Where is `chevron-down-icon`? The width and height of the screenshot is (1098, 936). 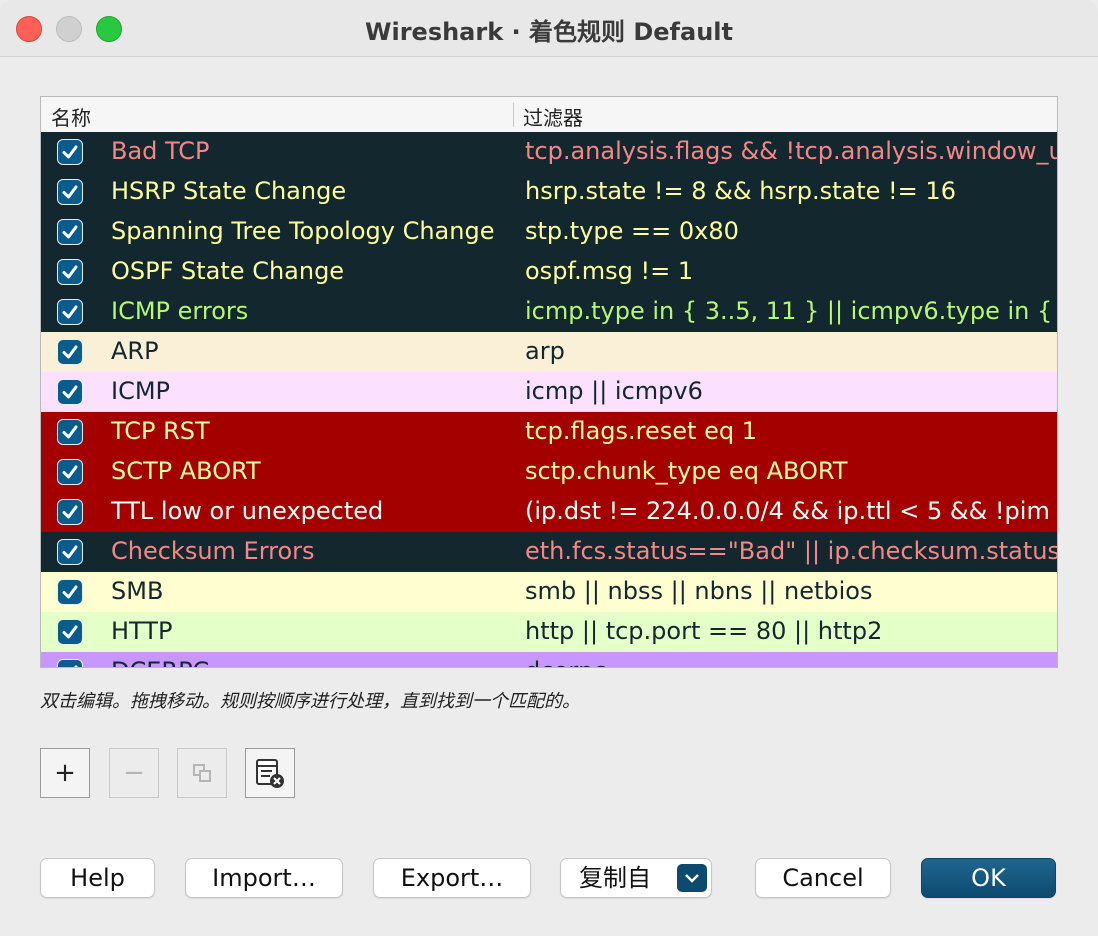
chevron-down-icon is located at coordinates (692, 878).